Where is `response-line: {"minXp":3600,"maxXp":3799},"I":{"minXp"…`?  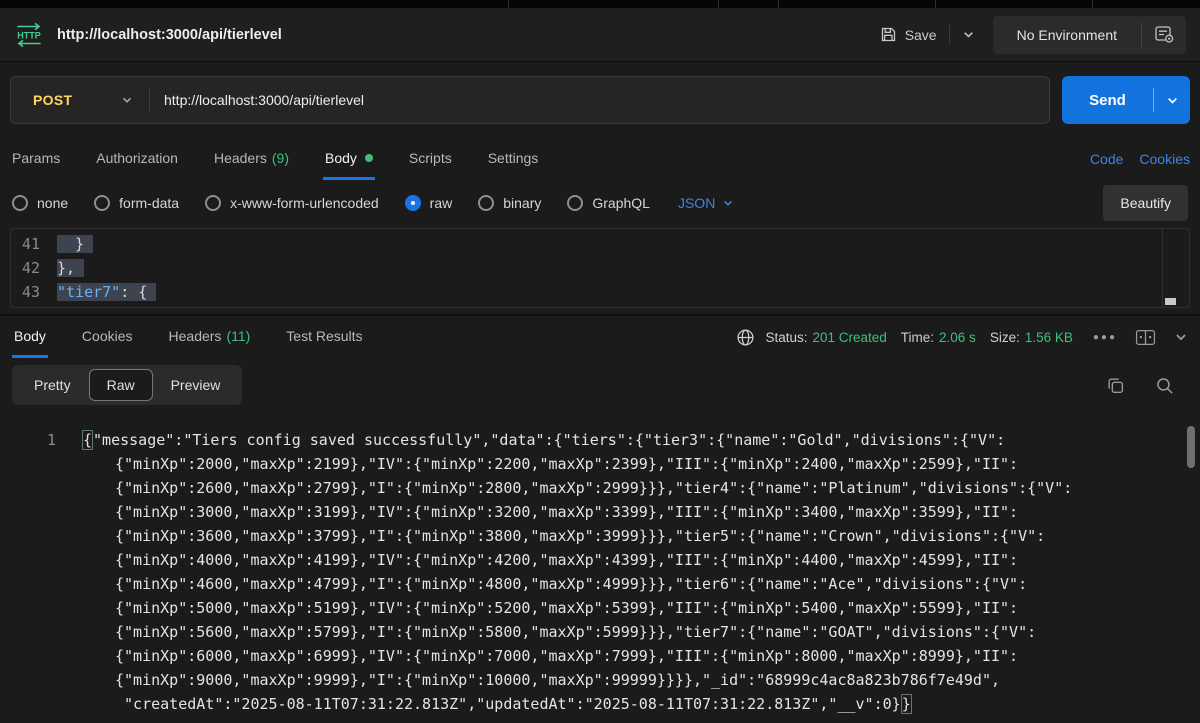
response-line: {"minXp":3600,"maxXp":3799},"I":{"minXp"… is located at coordinates (629, 536).